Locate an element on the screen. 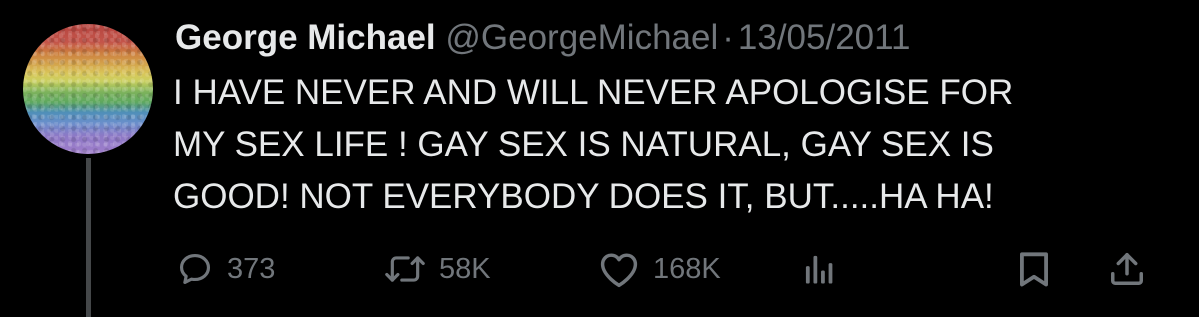  retweet-button: 58K is located at coordinates (437, 269).